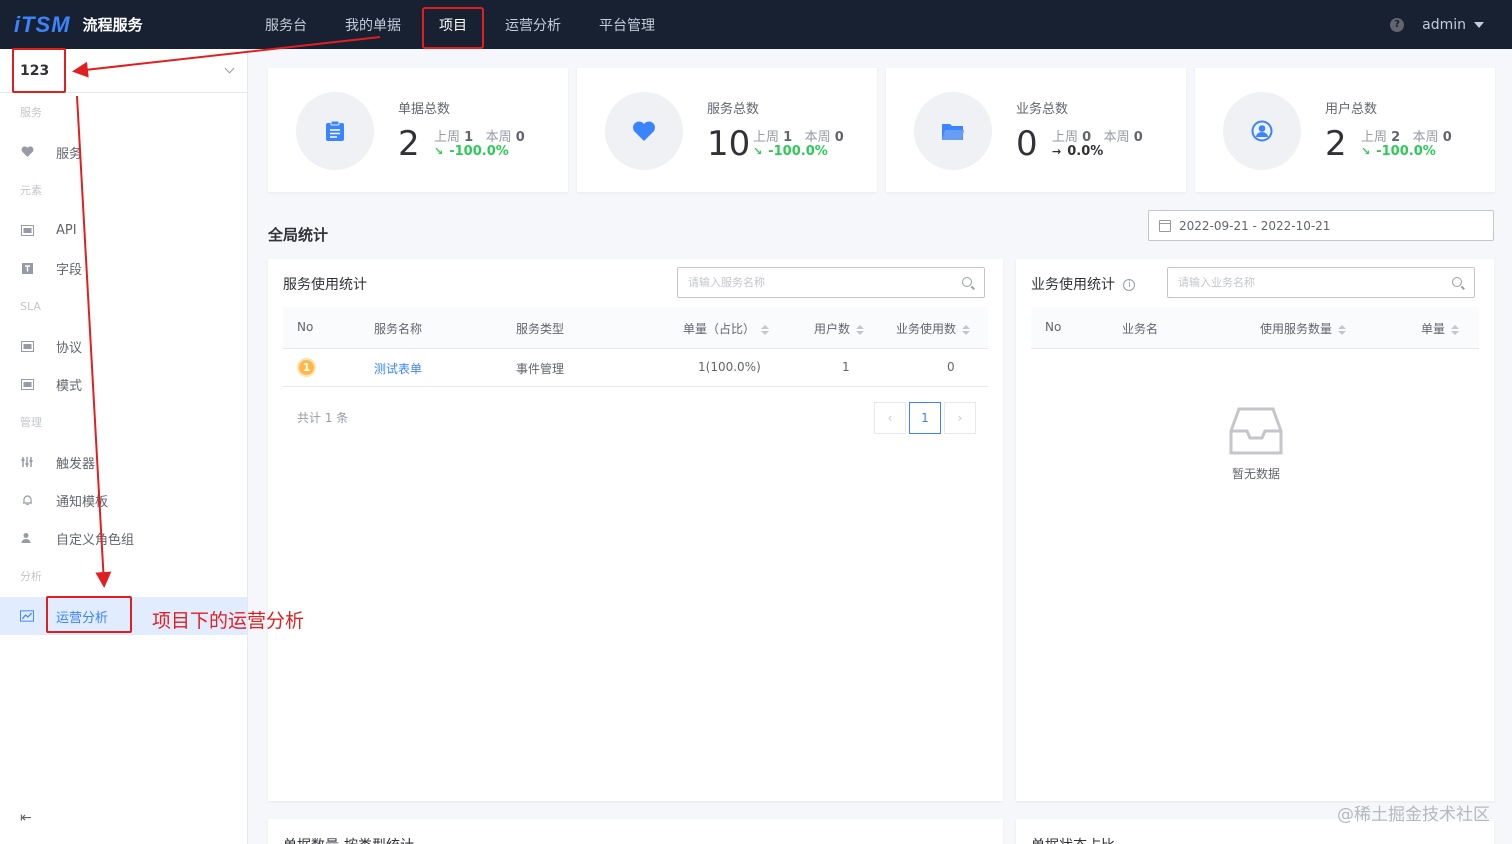  Describe the element at coordinates (123, 538) in the screenshot. I see `sidebar-item-custom-role: 自定义角色组` at that location.